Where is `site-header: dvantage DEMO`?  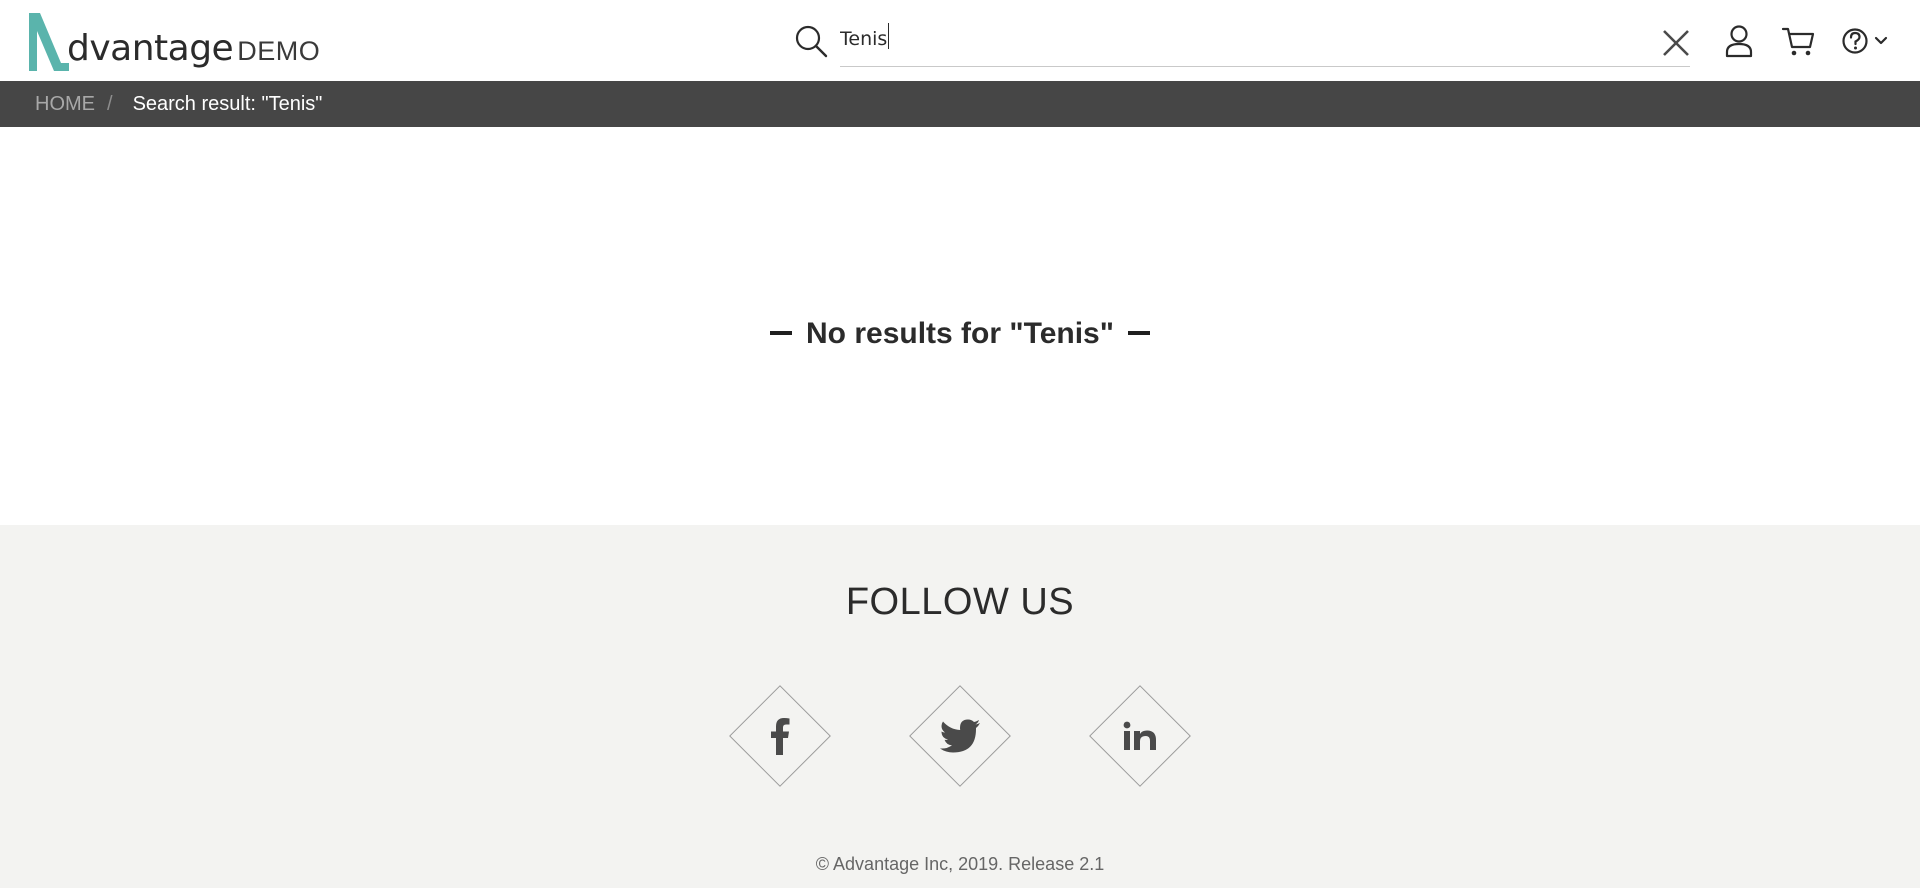
site-header: dvantage DEMO is located at coordinates (960, 40).